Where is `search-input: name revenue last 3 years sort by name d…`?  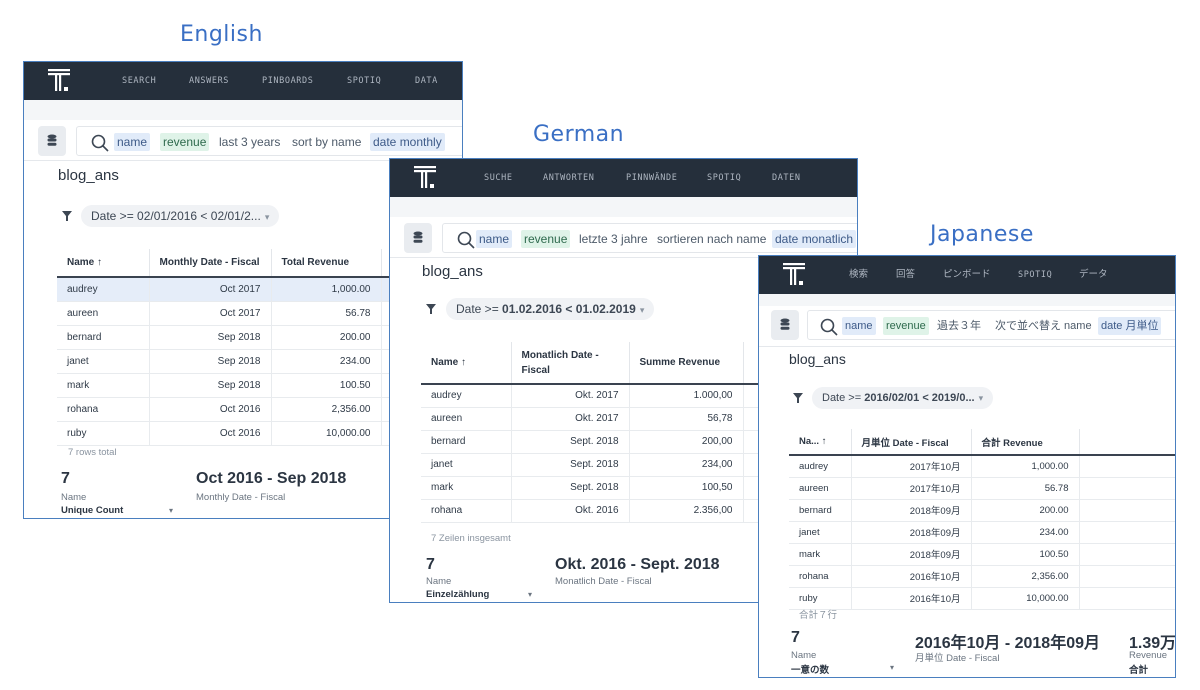
search-input: name revenue last 3 years sort by name d… is located at coordinates (269, 141).